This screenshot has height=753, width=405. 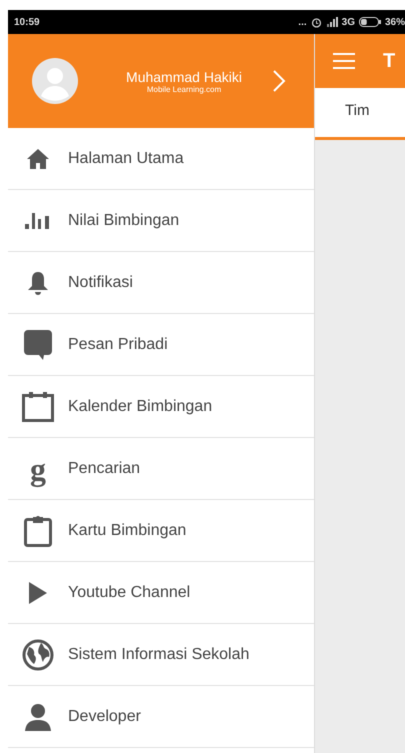 I want to click on network-type-text: 3G, so click(x=348, y=22).